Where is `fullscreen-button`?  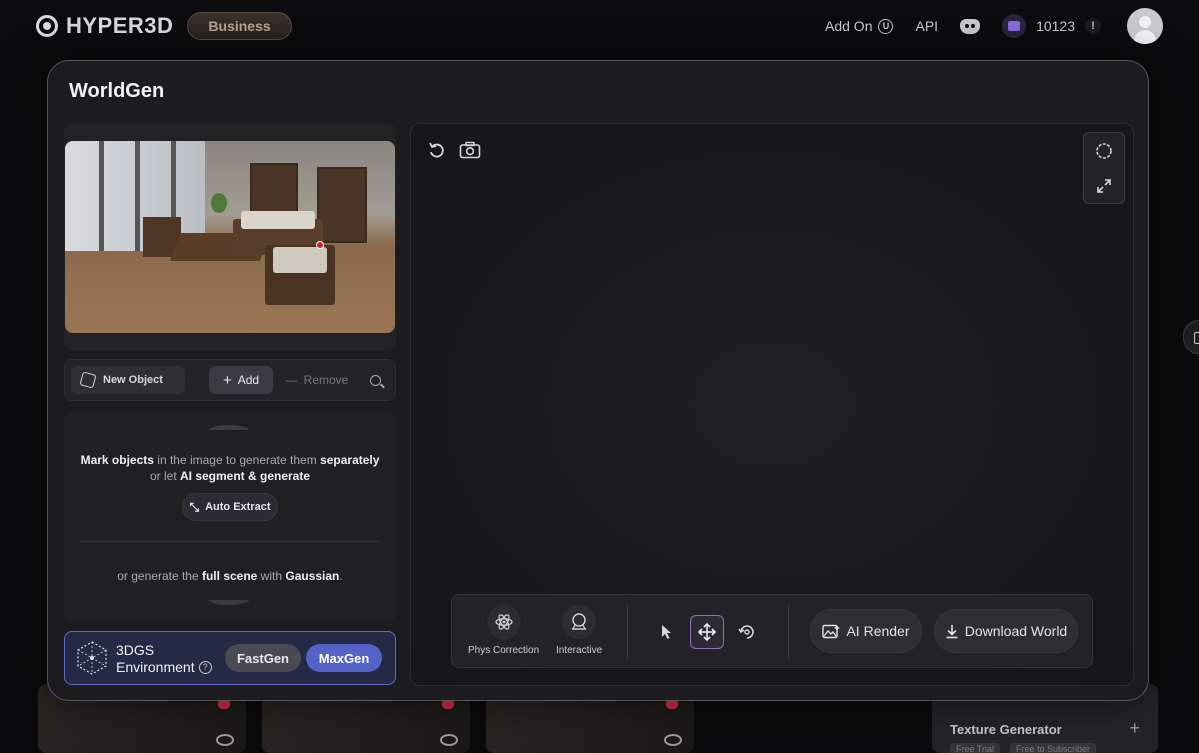 fullscreen-button is located at coordinates (1104, 185).